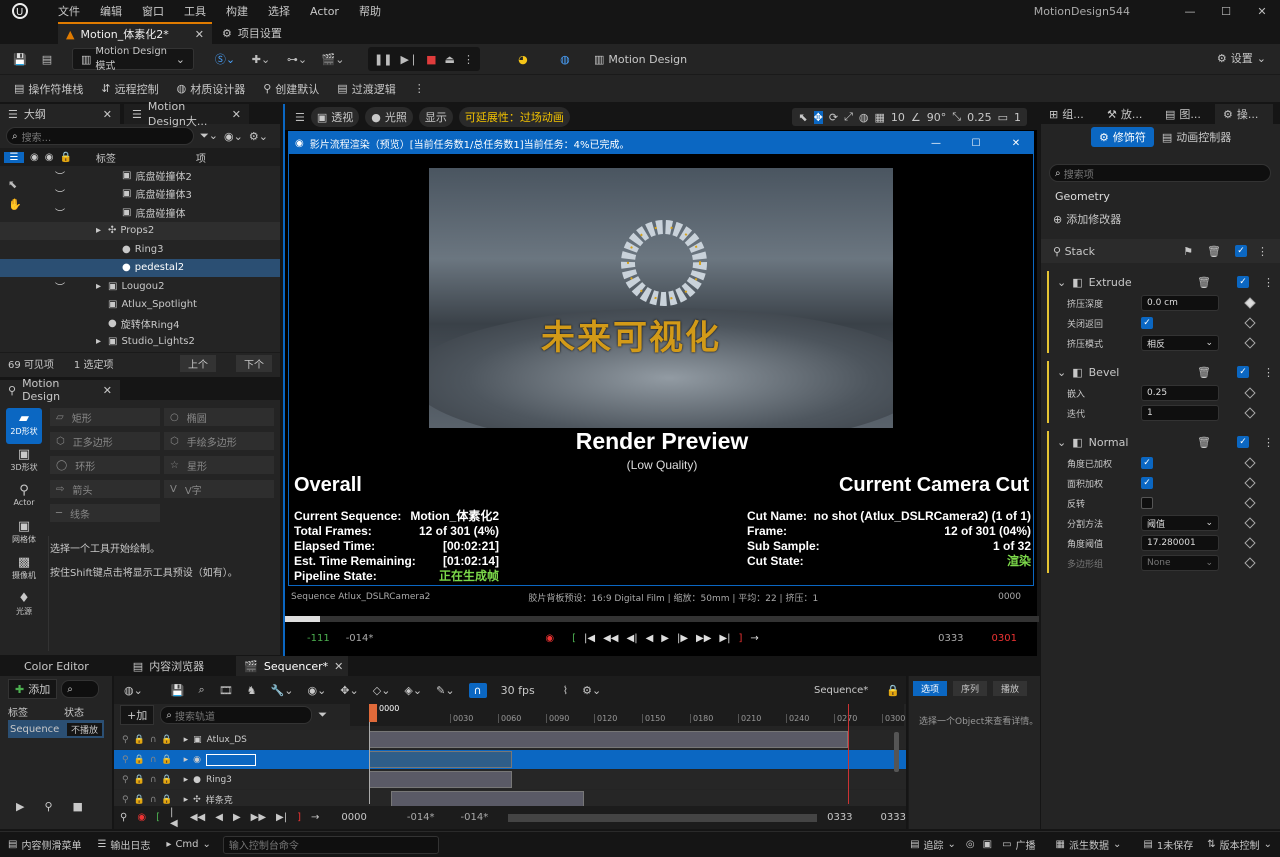  Describe the element at coordinates (487, 798) in the screenshot. I see `track-section` at that location.